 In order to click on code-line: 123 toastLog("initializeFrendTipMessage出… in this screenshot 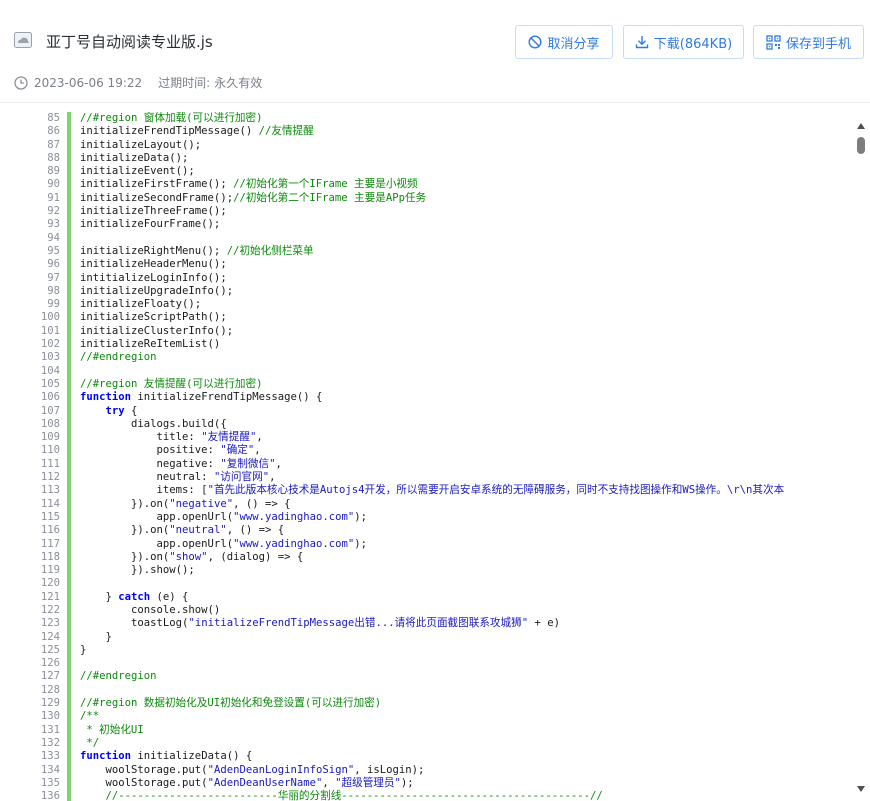, I will do `click(428, 624)`.